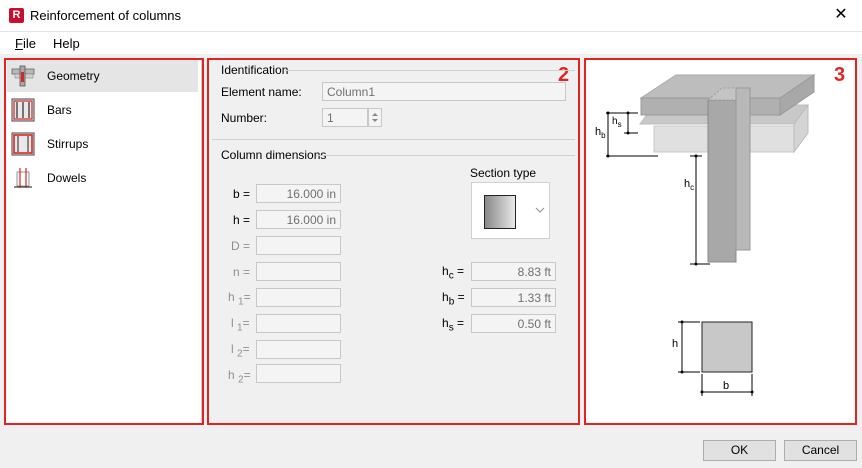 The image size is (862, 468). What do you see at coordinates (451, 276) in the screenshot?
I see `hc-sub: c` at bounding box center [451, 276].